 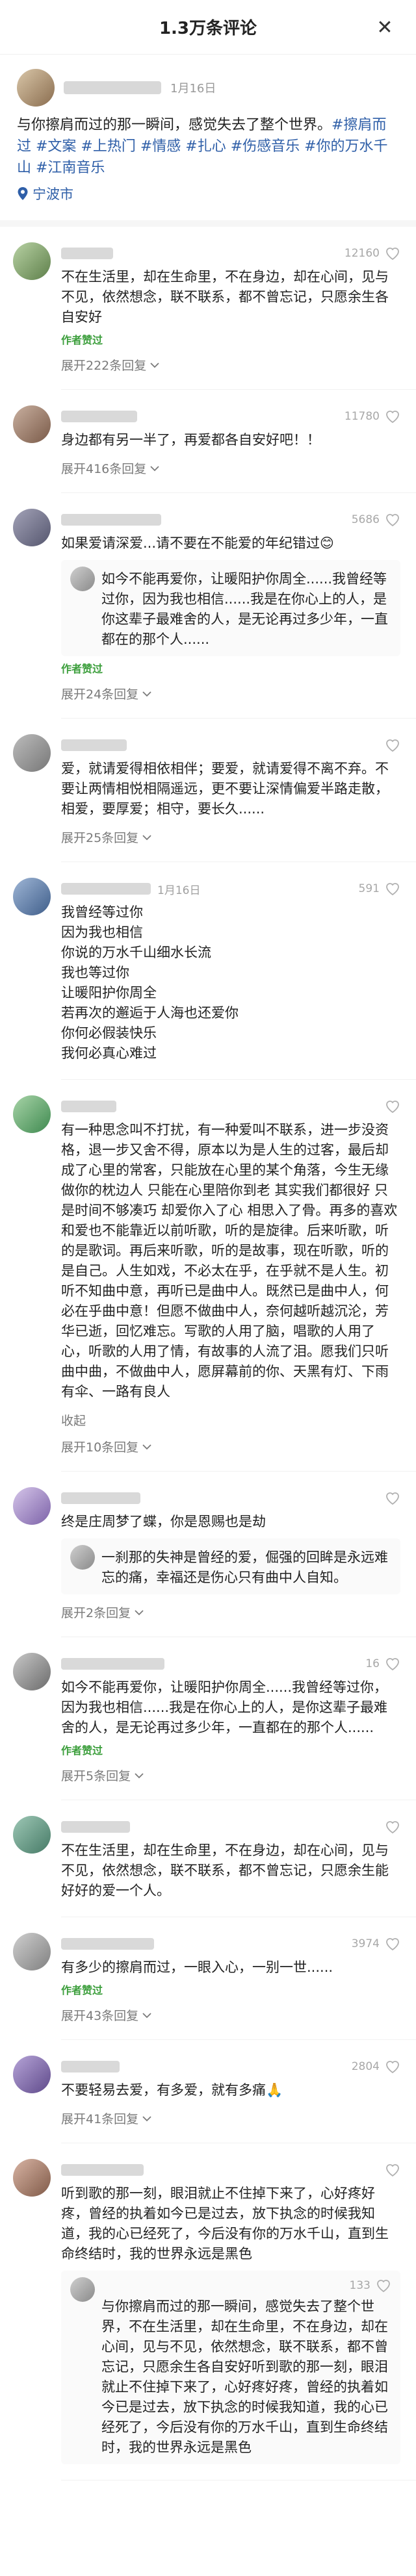 What do you see at coordinates (231, 693) in the screenshot?
I see `expand-replies-button: 展开24条回复` at bounding box center [231, 693].